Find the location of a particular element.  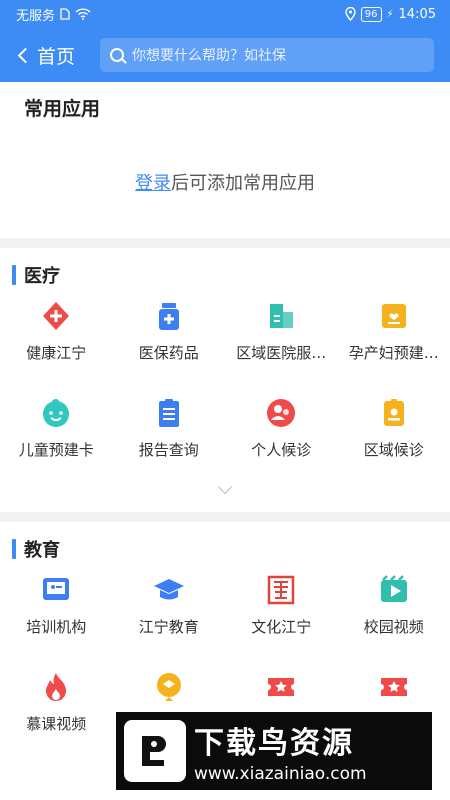

back-label: 首页 is located at coordinates (56, 56).